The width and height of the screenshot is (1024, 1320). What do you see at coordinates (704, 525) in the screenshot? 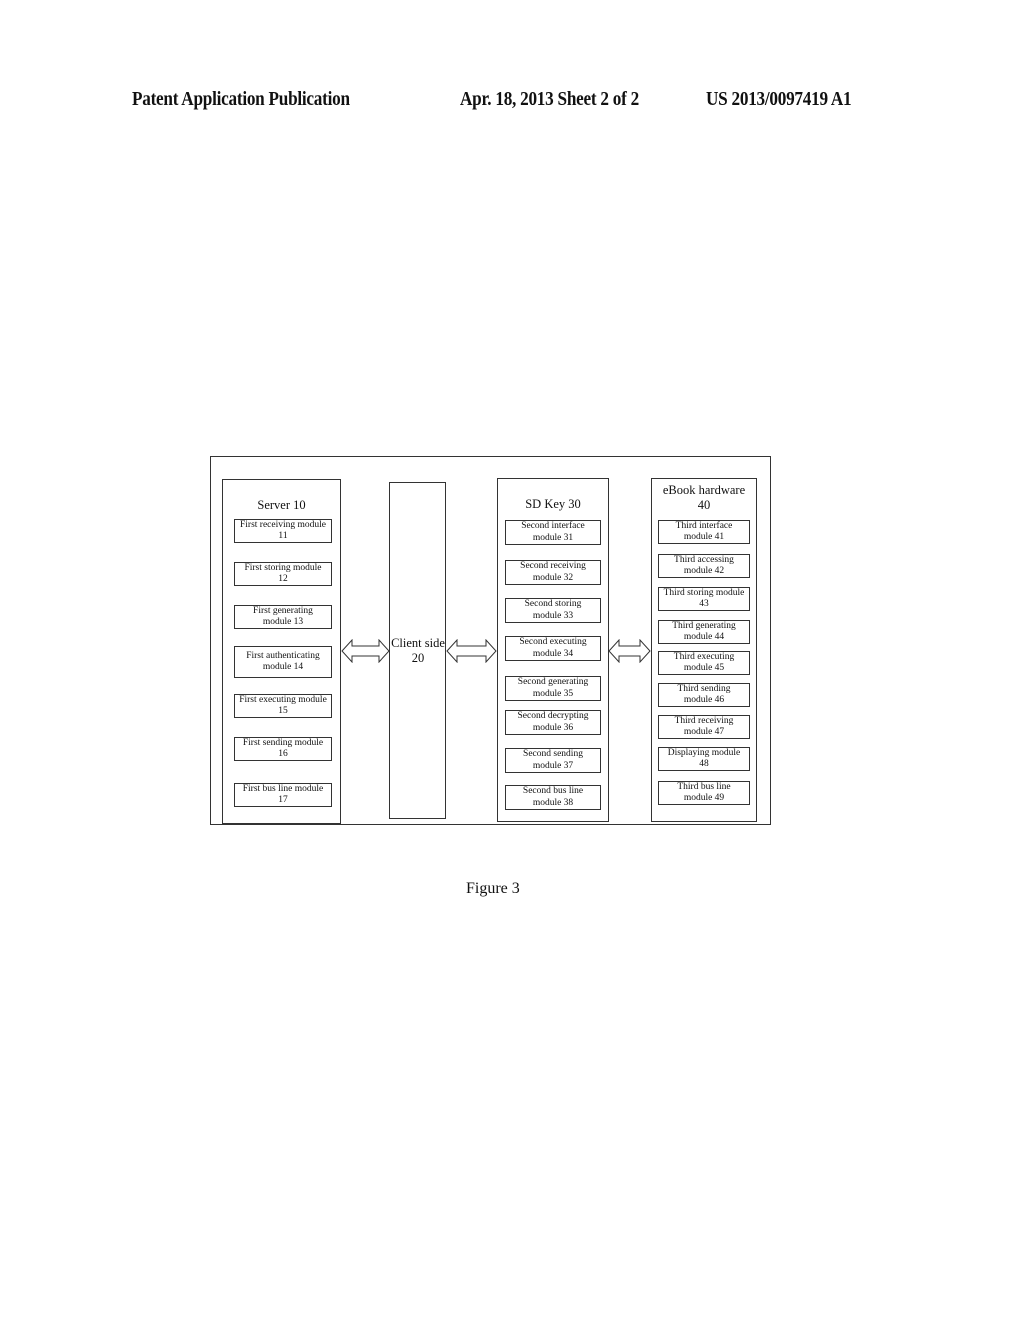
I see `module-name: Third interface` at bounding box center [704, 525].